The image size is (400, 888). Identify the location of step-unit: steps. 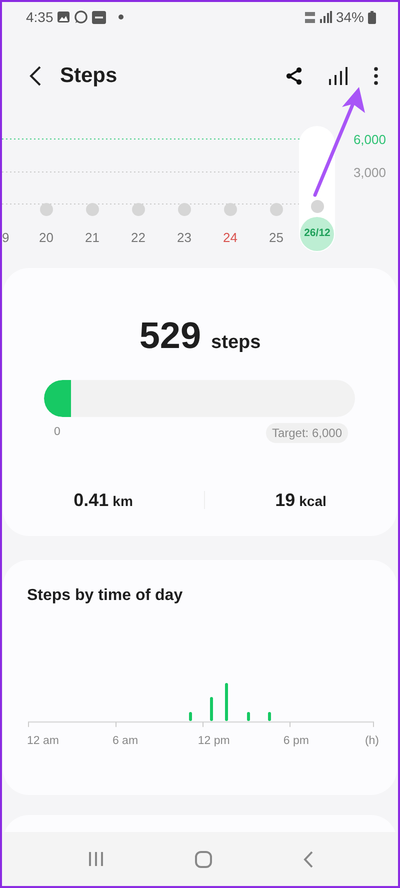
(236, 343).